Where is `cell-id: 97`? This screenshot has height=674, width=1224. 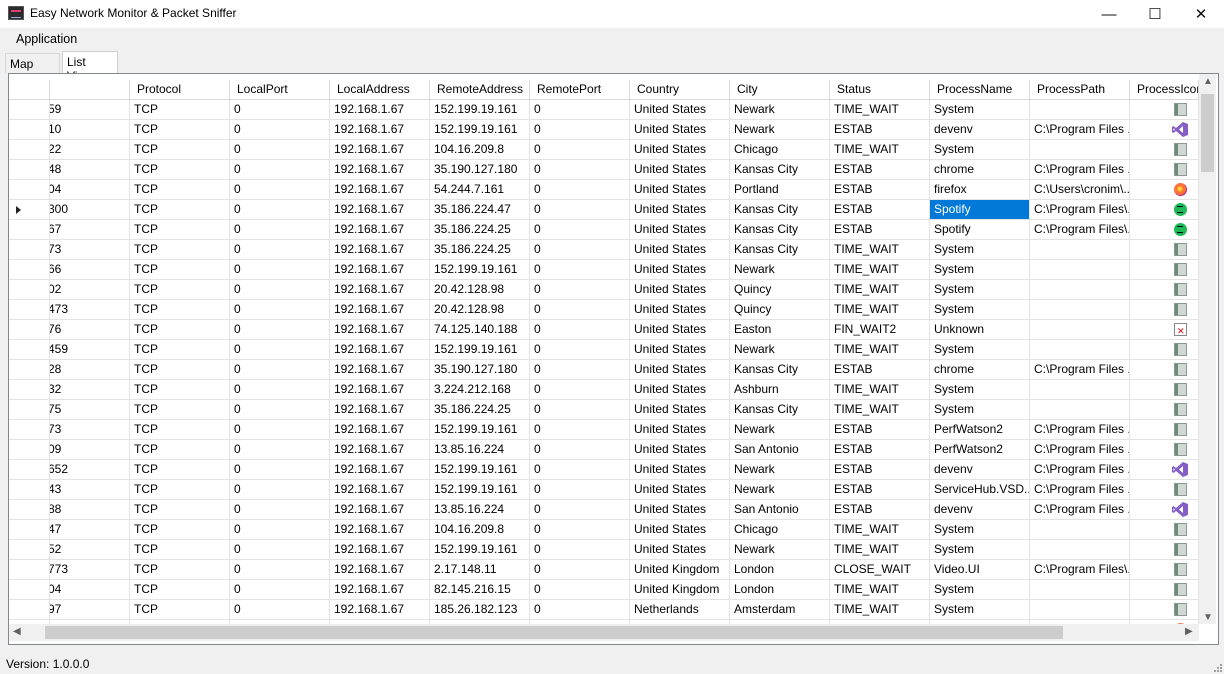 cell-id: 97 is located at coordinates (90, 610).